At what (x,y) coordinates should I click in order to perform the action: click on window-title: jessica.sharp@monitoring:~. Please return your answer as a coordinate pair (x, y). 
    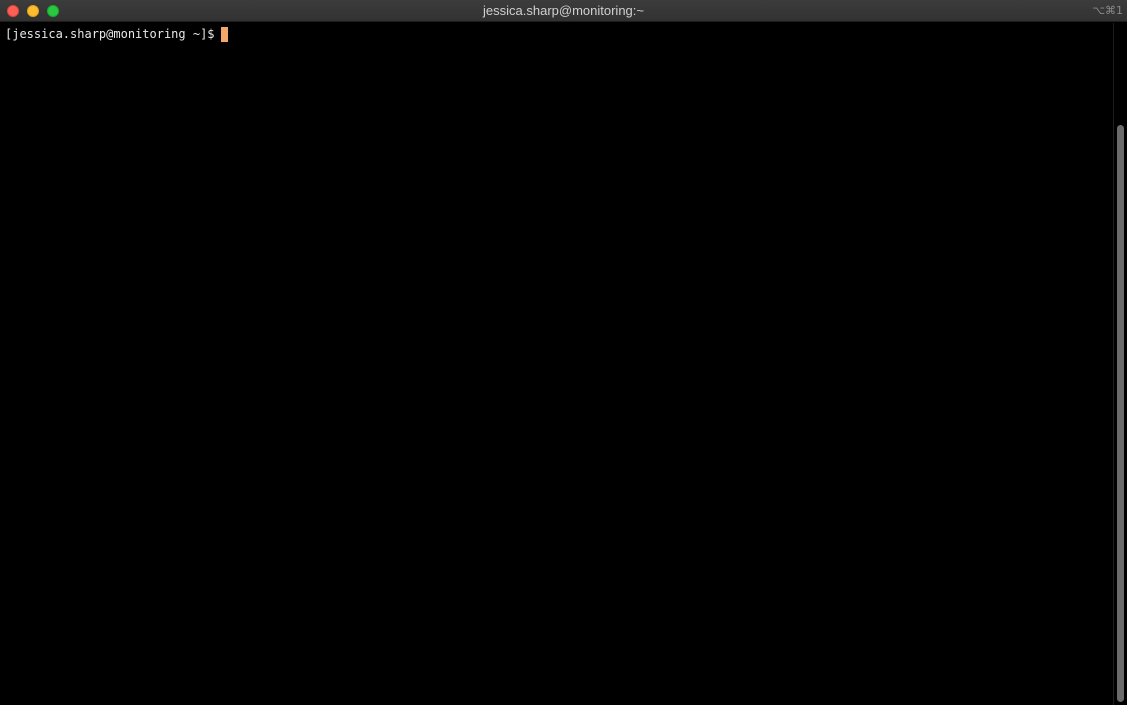
    Looking at the image, I should click on (563, 10).